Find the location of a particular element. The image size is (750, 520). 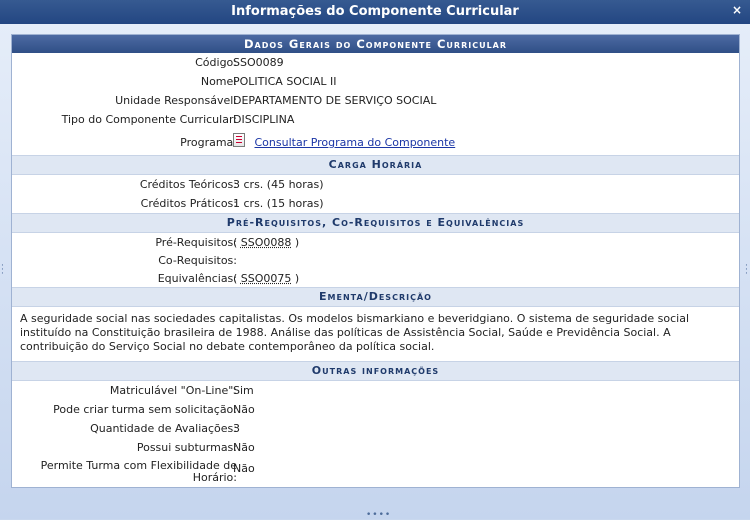

subturmas-label: Possui subturmas: is located at coordinates (186, 447).